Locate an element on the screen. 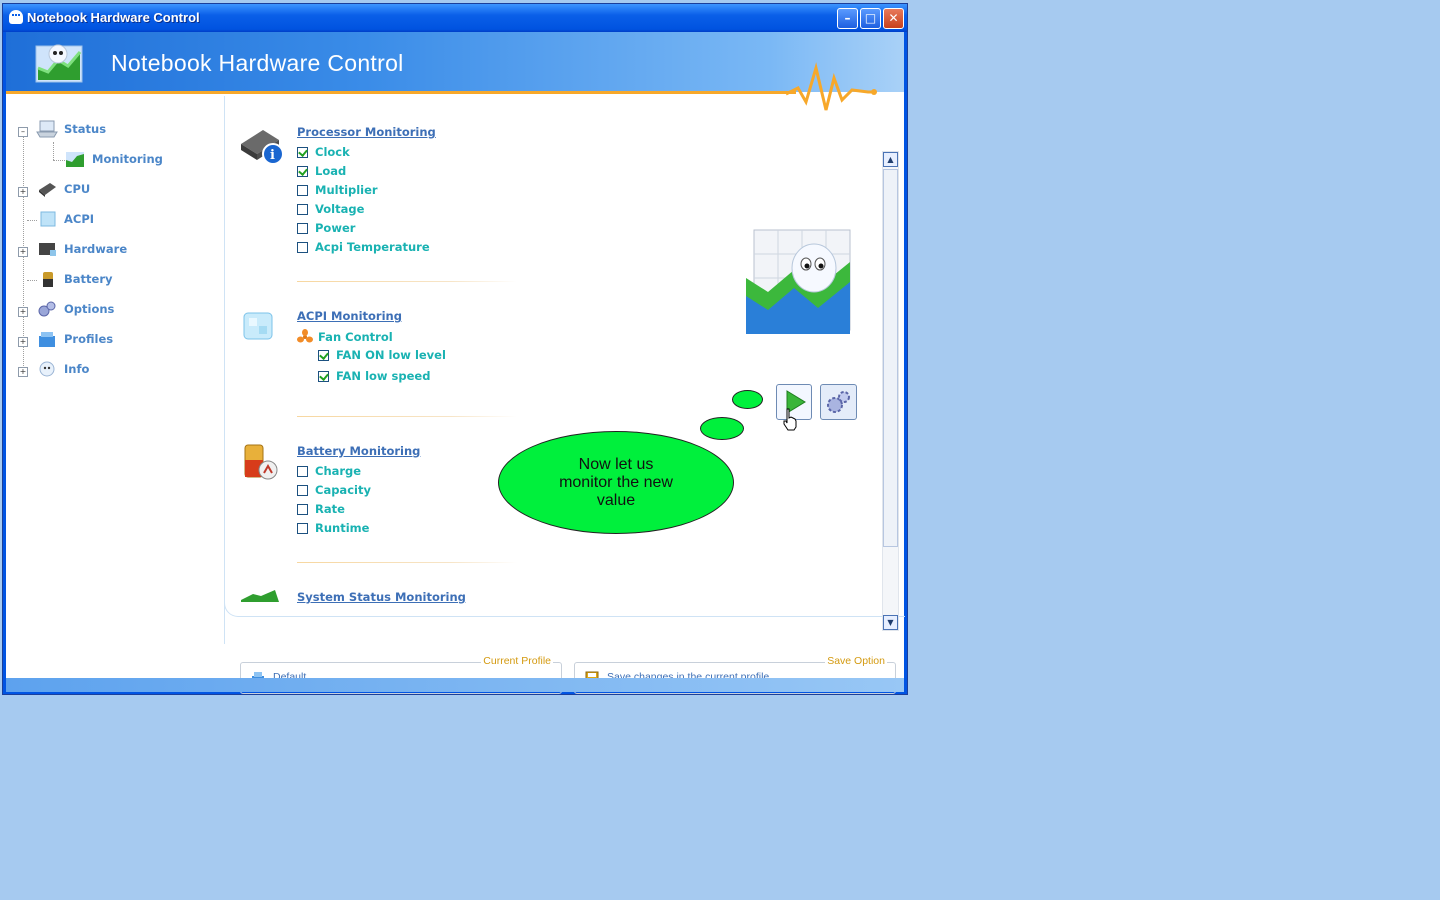  maximize-button: □ is located at coordinates (870, 18).